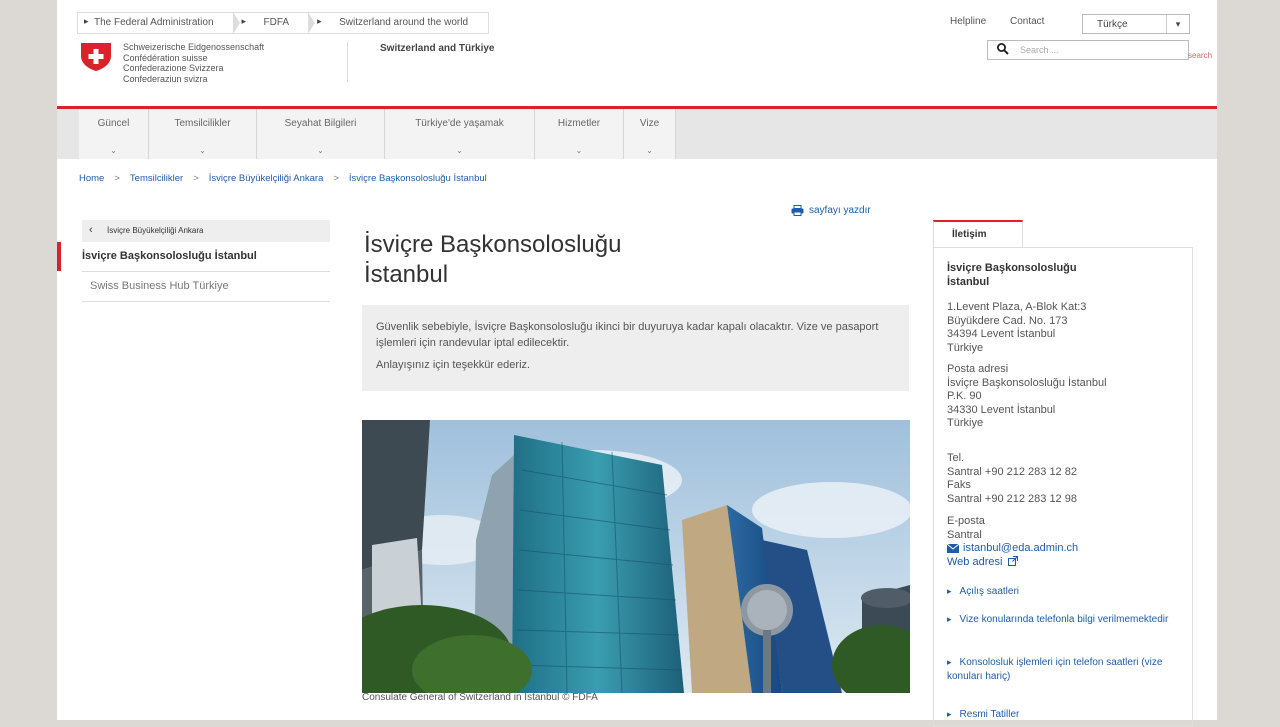 This screenshot has height=727, width=1280. Describe the element at coordinates (206, 231) in the screenshot. I see `subnav-back-link: ‹ İsviçre Büyükelçiliği Ankara` at that location.